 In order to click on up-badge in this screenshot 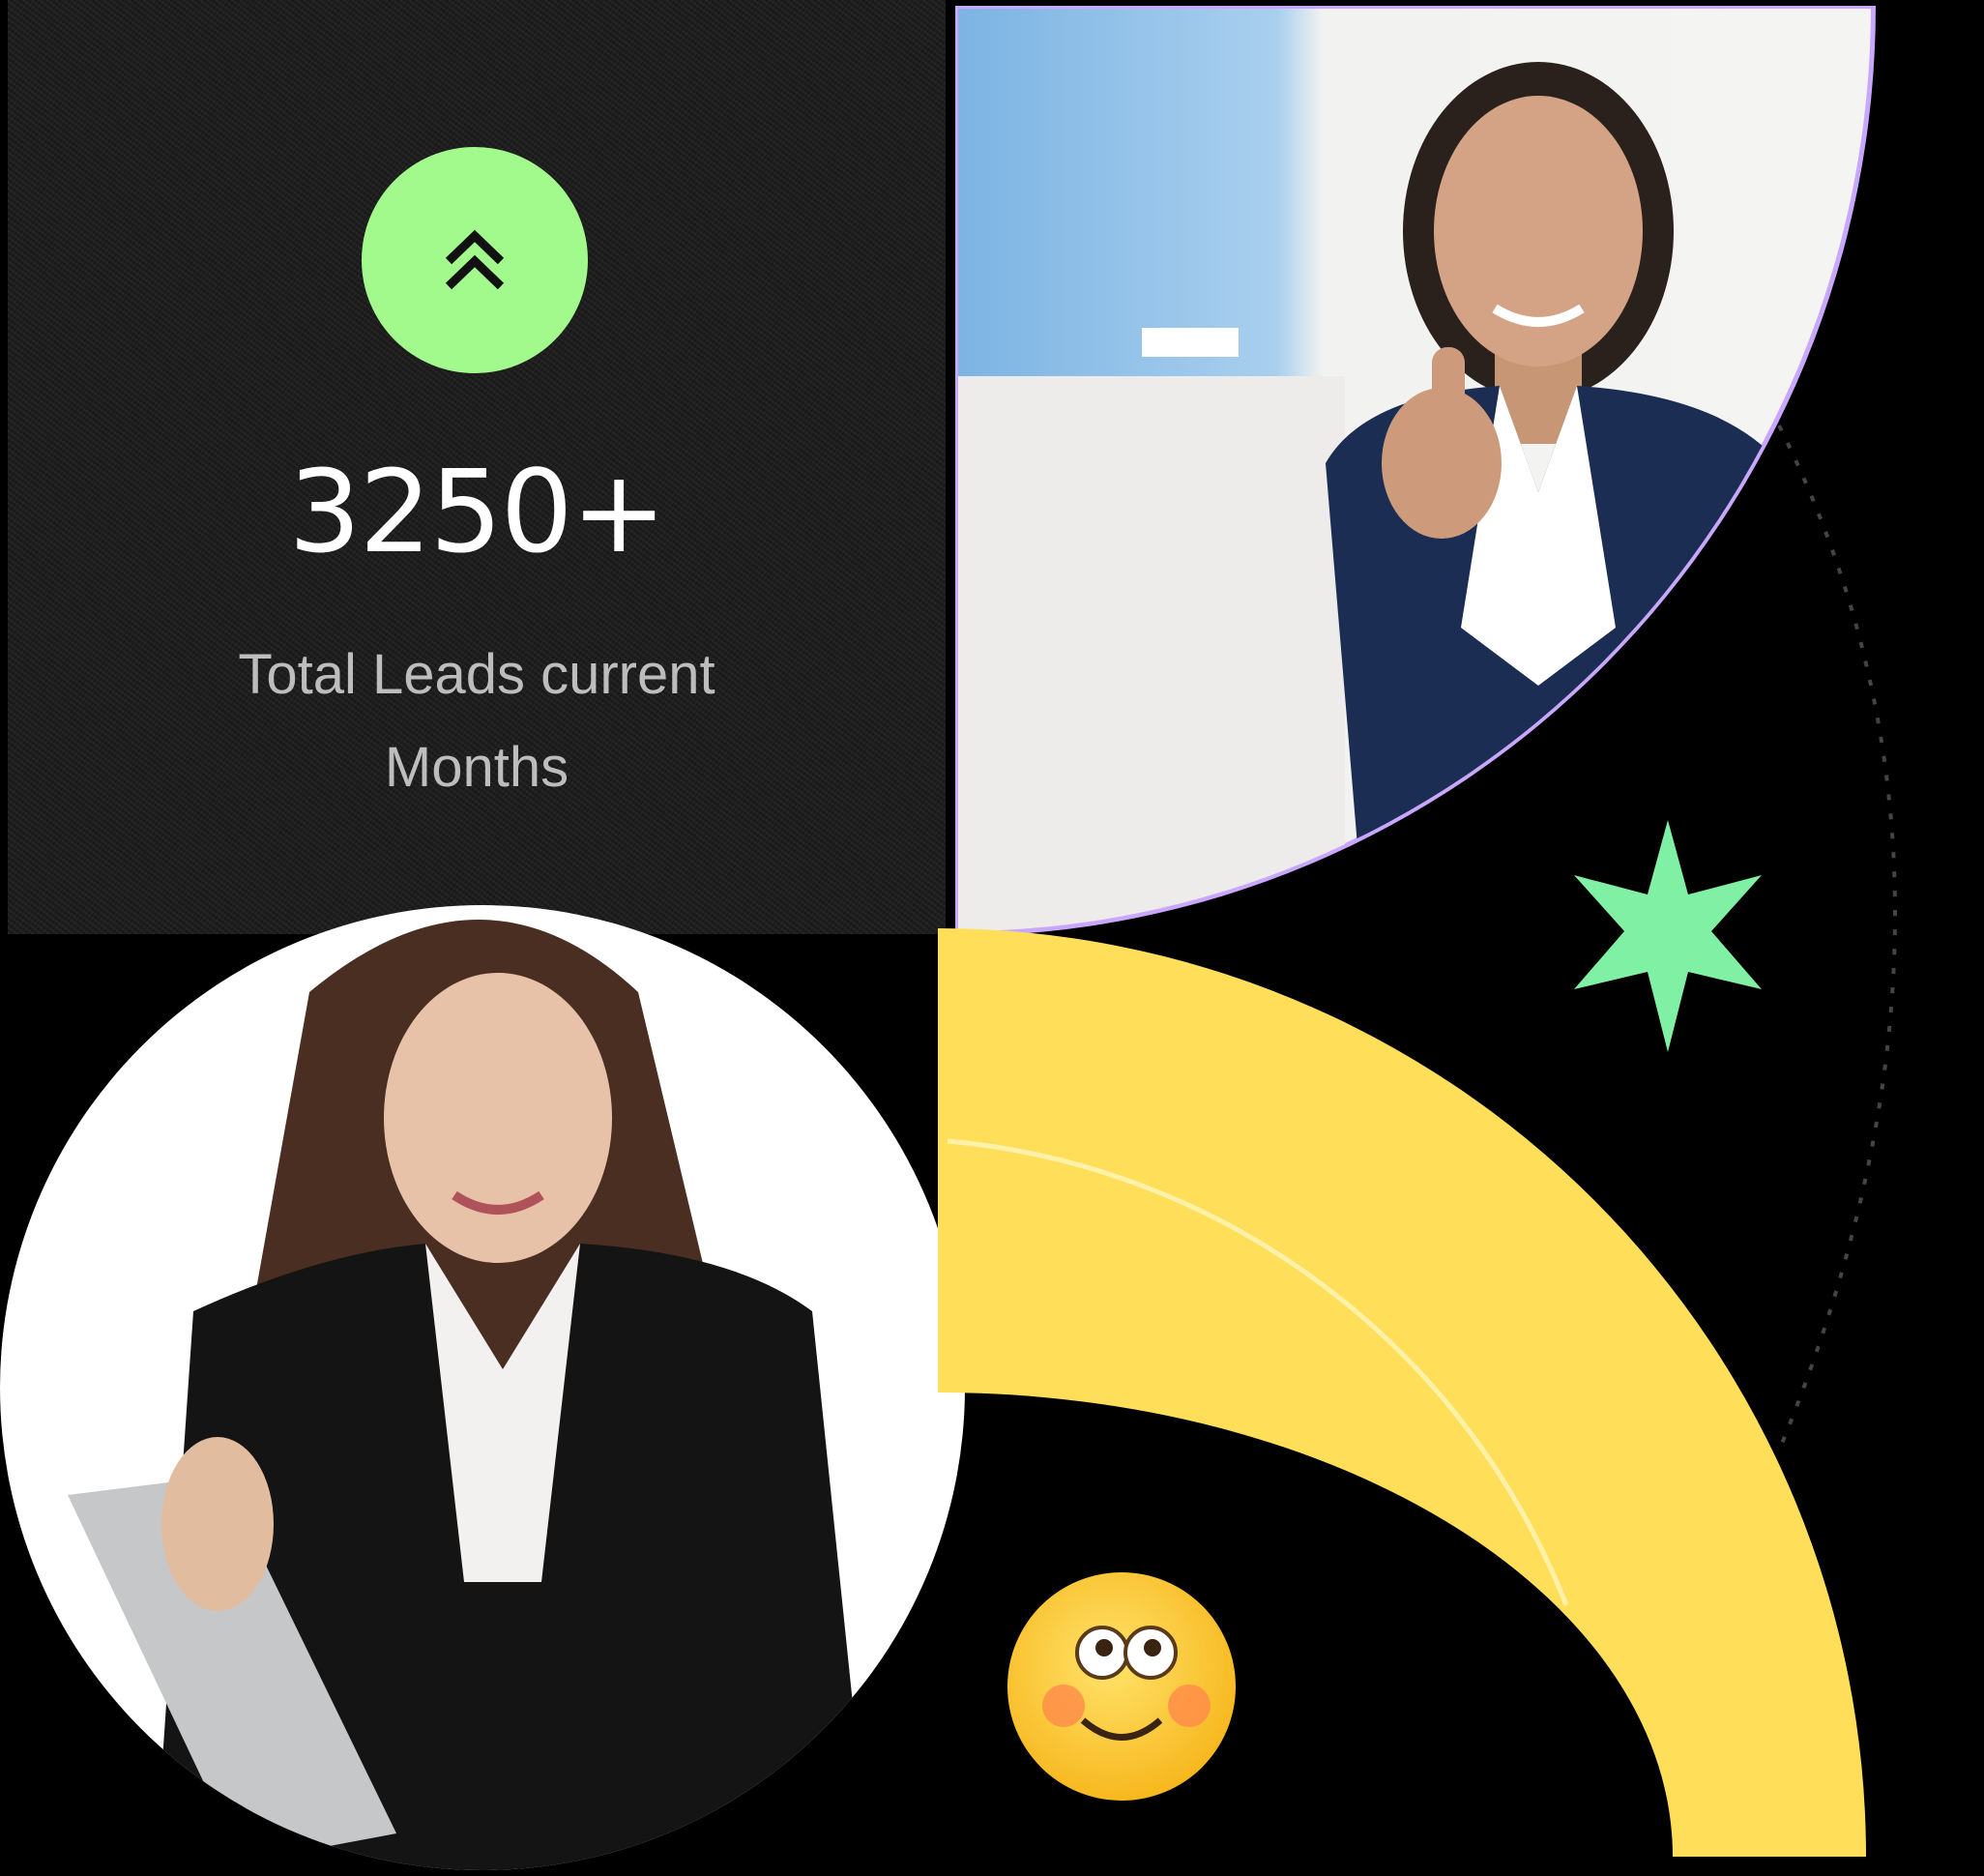, I will do `click(475, 260)`.